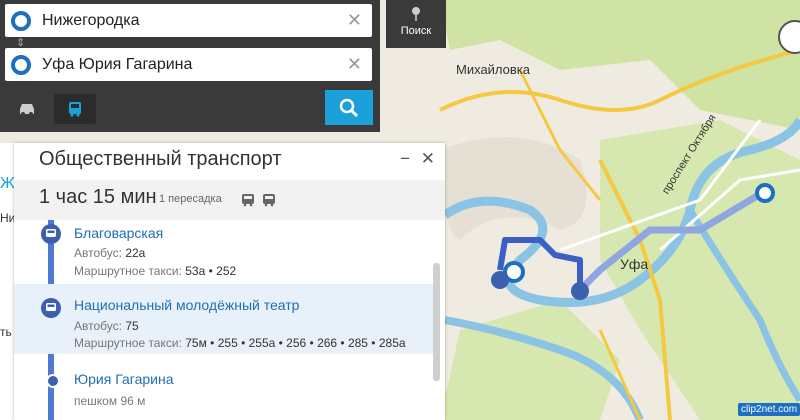 The width and height of the screenshot is (800, 420). What do you see at coordinates (634, 264) in the screenshot?
I see `map-label-ufa: Уфа` at bounding box center [634, 264].